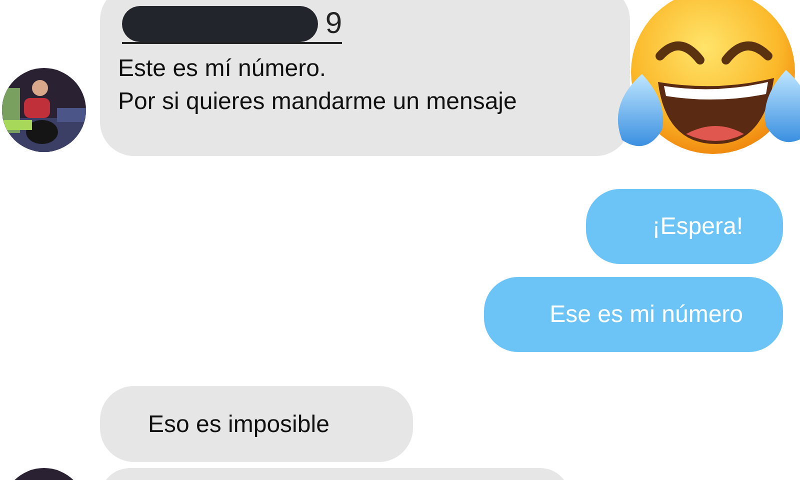  Describe the element at coordinates (239, 425) in the screenshot. I see `message-text: Eso es imposible` at that location.